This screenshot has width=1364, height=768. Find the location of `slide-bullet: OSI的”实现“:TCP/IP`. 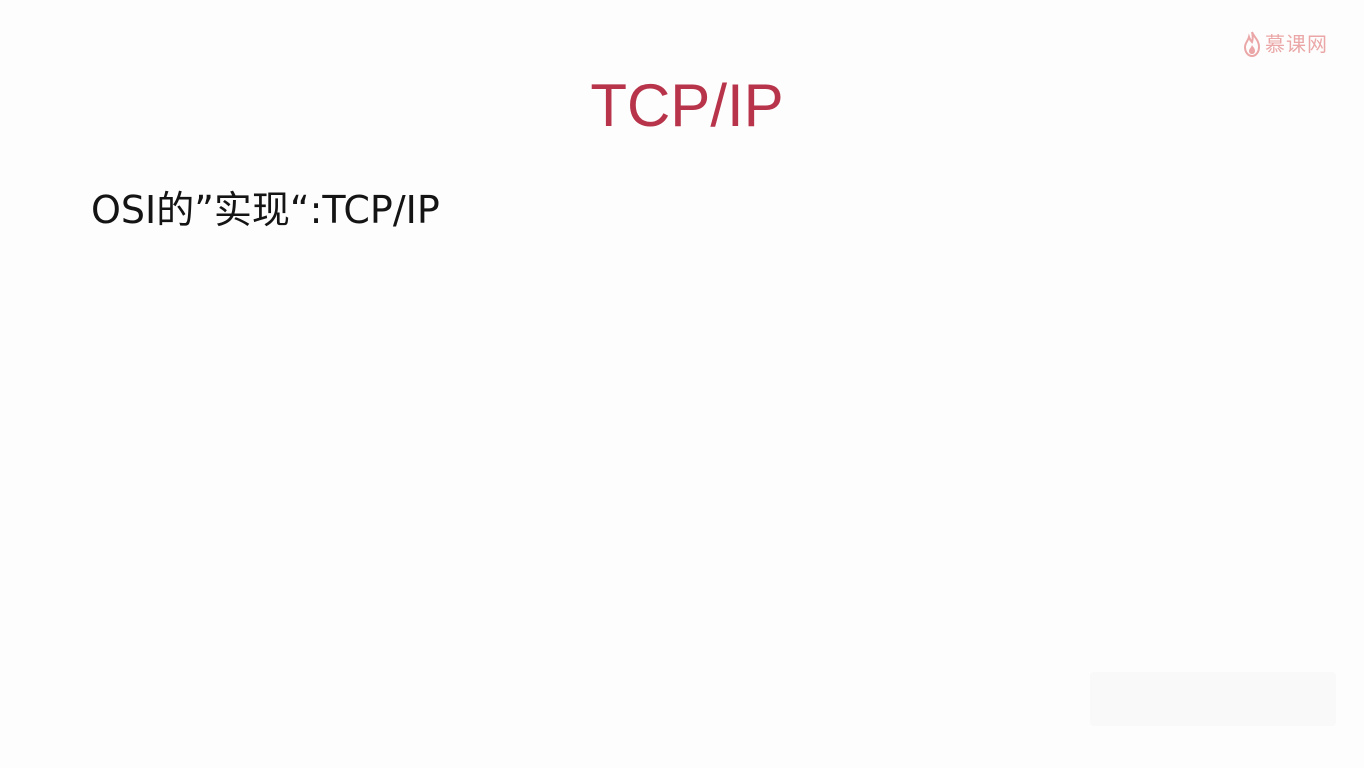

slide-bullet: OSI的”实现“:TCP/IP is located at coordinates (265, 210).